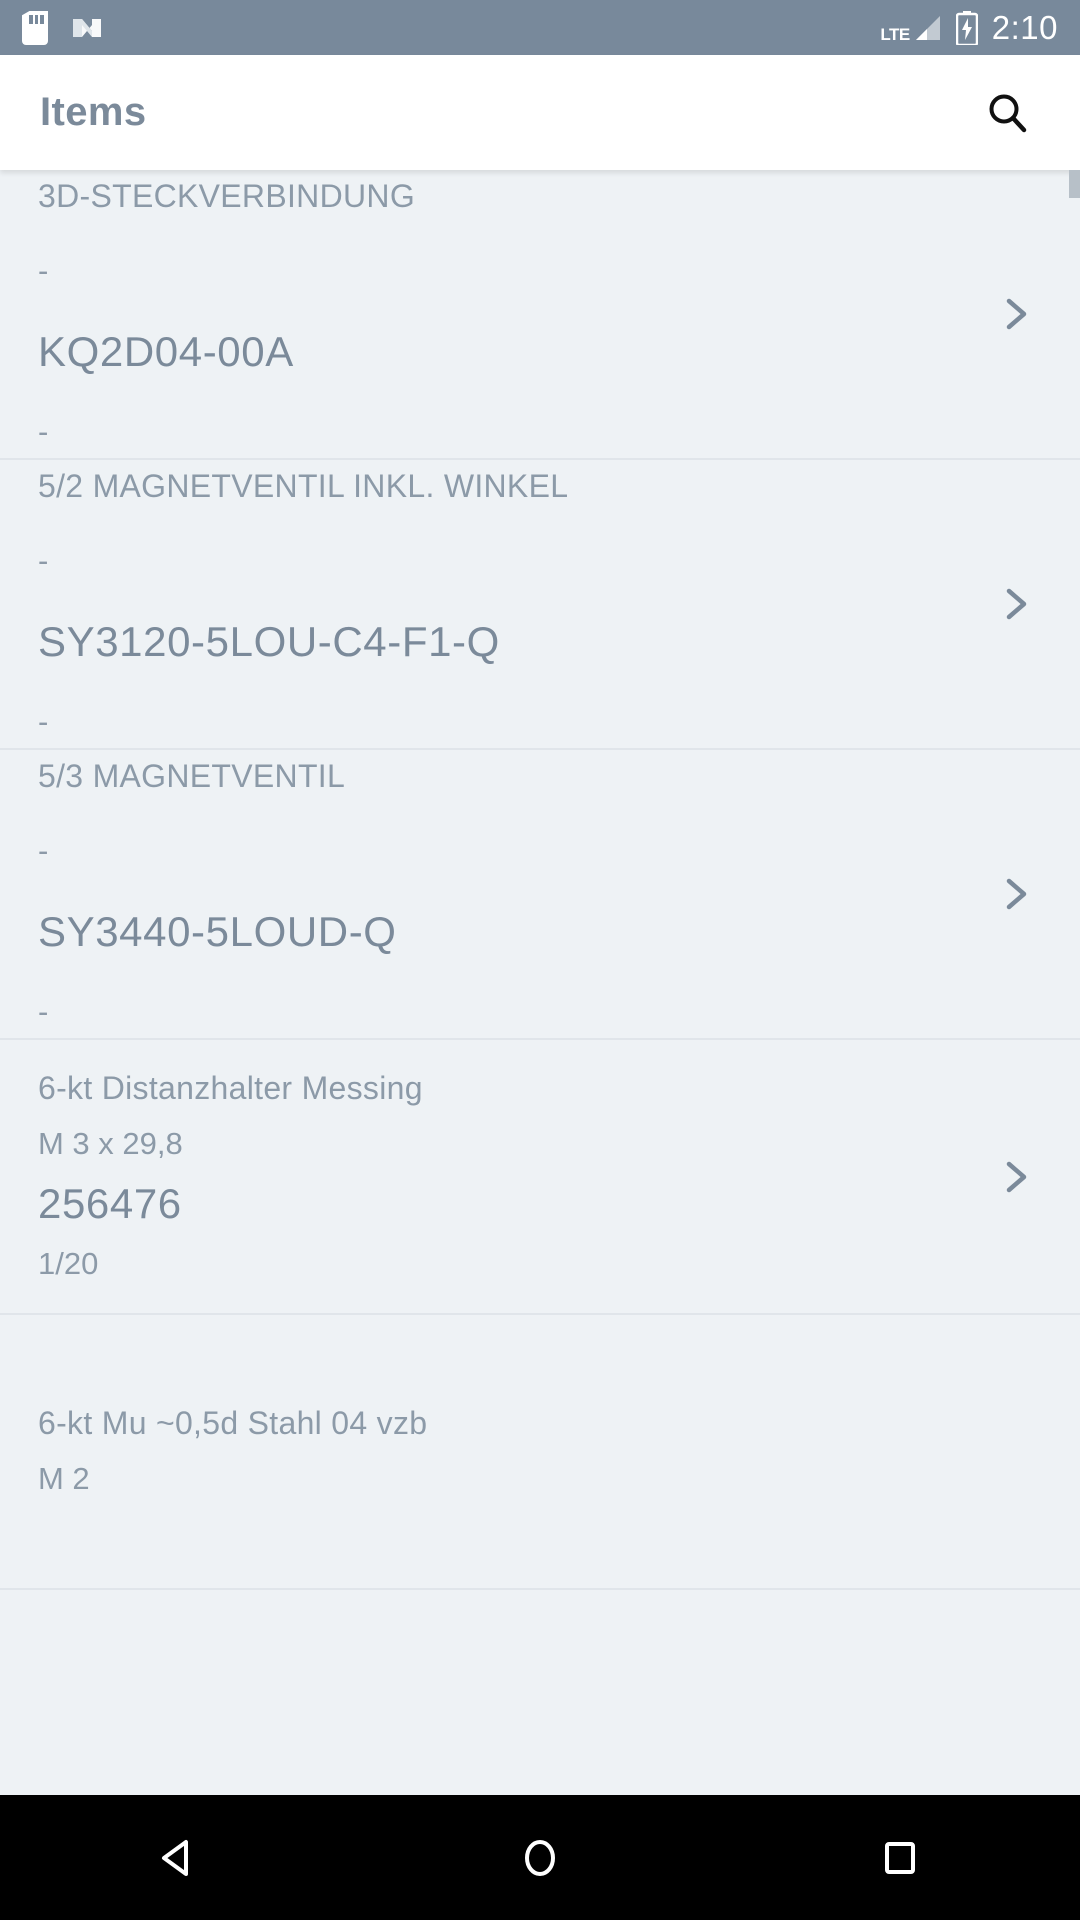 The height and width of the screenshot is (1920, 1080). What do you see at coordinates (230, 1088) in the screenshot?
I see `item-name: 6-kt Distanzhalter Messing` at bounding box center [230, 1088].